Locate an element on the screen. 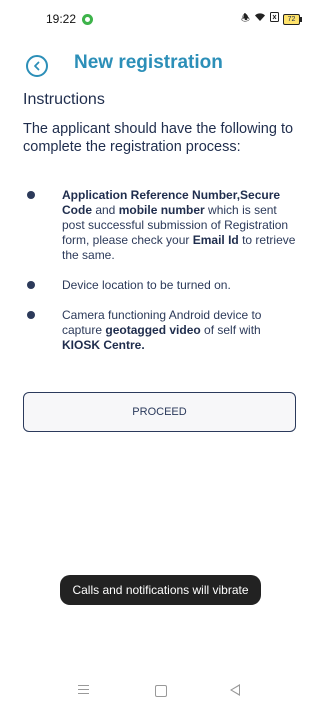  toast-message: Calls and notifications will vibrate is located at coordinates (160, 590).